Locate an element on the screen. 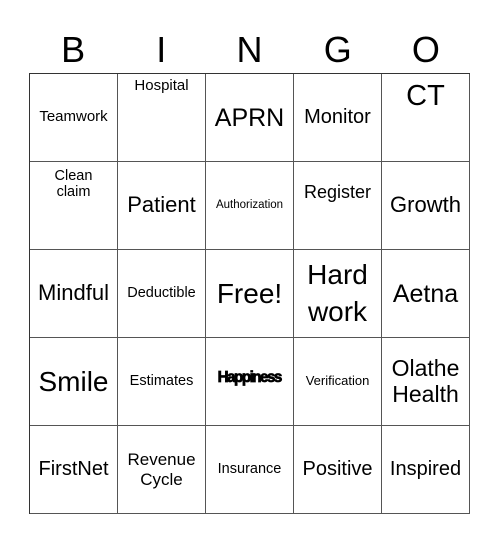  cell-text: Deductible is located at coordinates (161, 293).